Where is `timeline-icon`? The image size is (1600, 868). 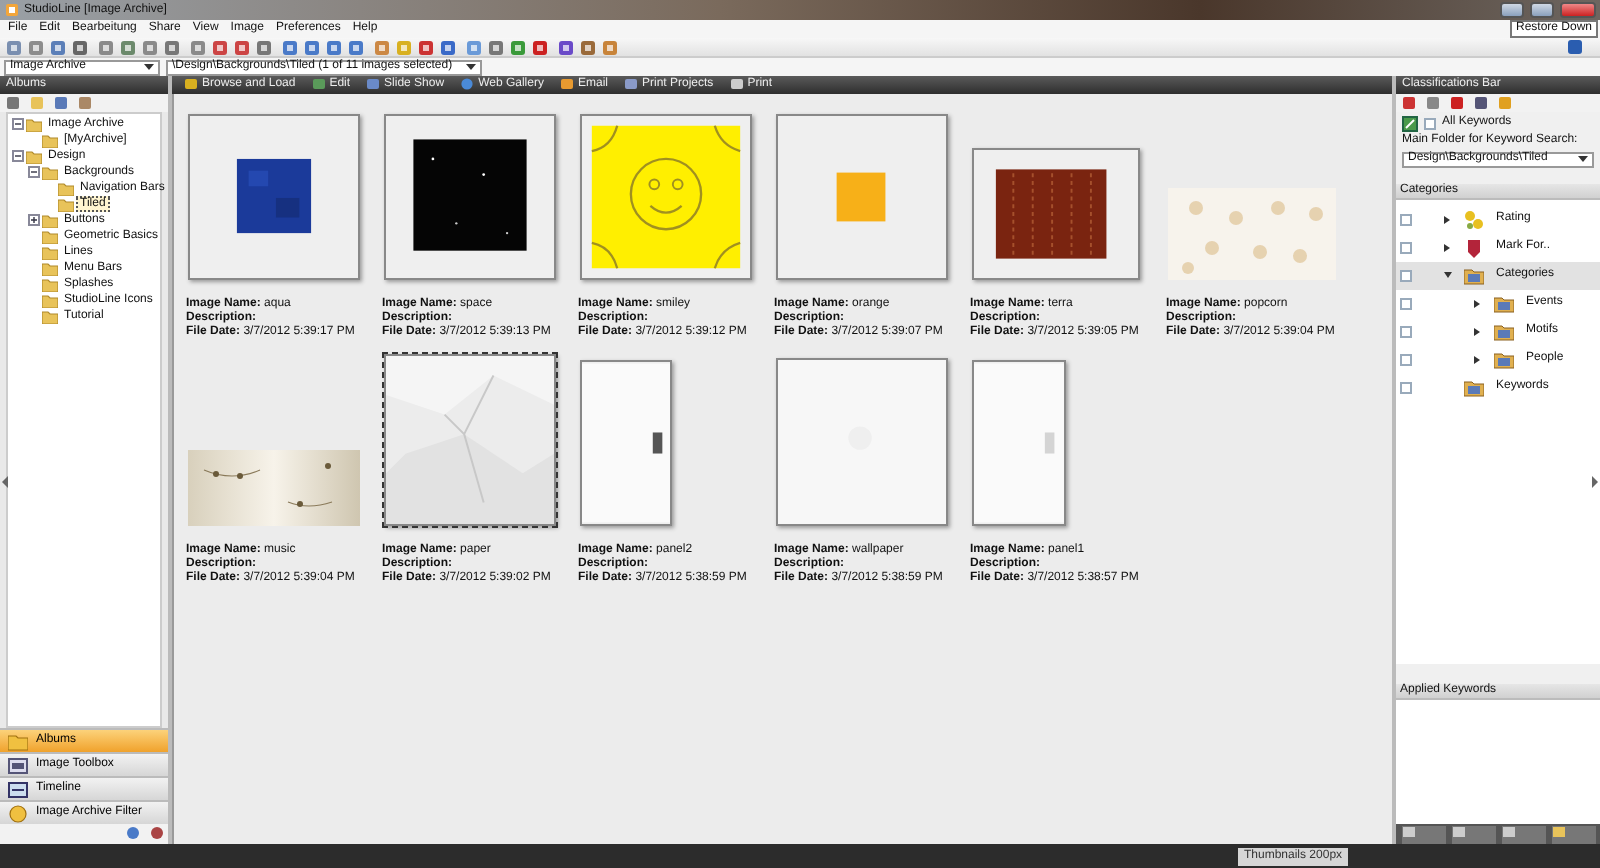 timeline-icon is located at coordinates (18, 789).